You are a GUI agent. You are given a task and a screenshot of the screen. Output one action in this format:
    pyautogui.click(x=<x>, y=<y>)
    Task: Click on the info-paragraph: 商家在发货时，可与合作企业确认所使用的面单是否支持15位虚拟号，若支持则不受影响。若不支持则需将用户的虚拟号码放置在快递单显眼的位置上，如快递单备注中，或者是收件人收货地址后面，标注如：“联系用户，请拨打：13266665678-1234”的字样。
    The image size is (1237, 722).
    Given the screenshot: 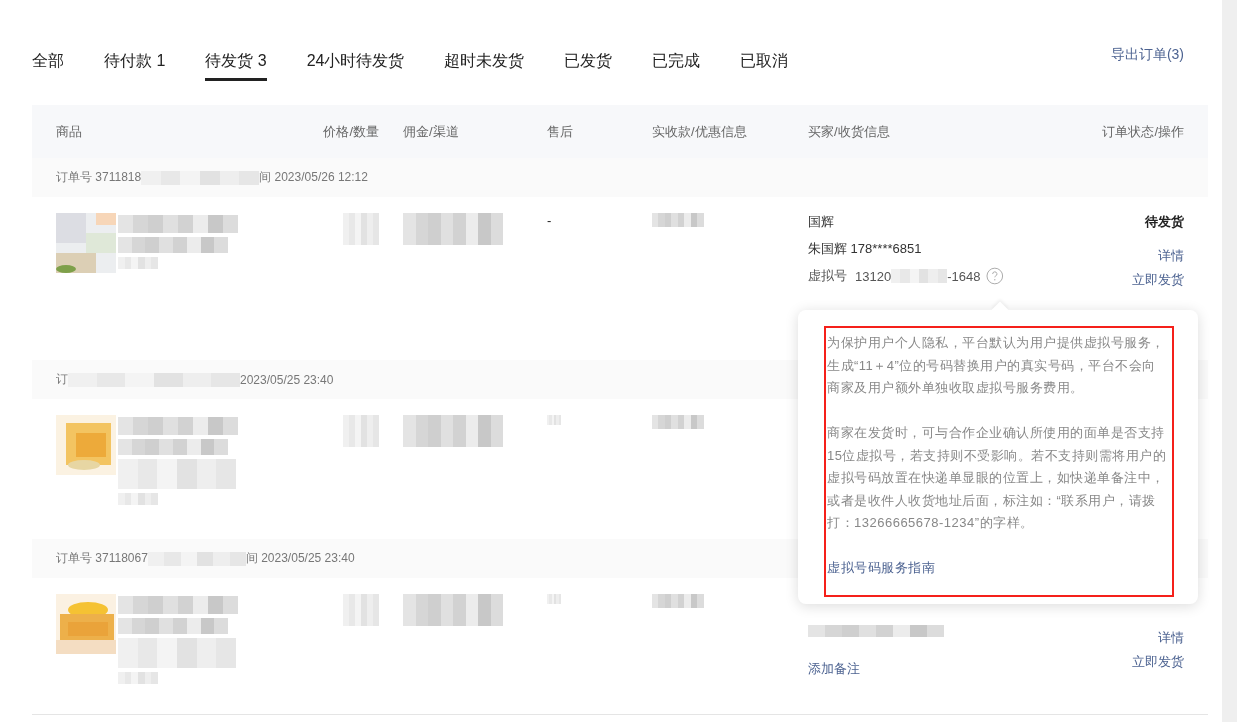 What is the action you would take?
    pyautogui.click(x=997, y=478)
    